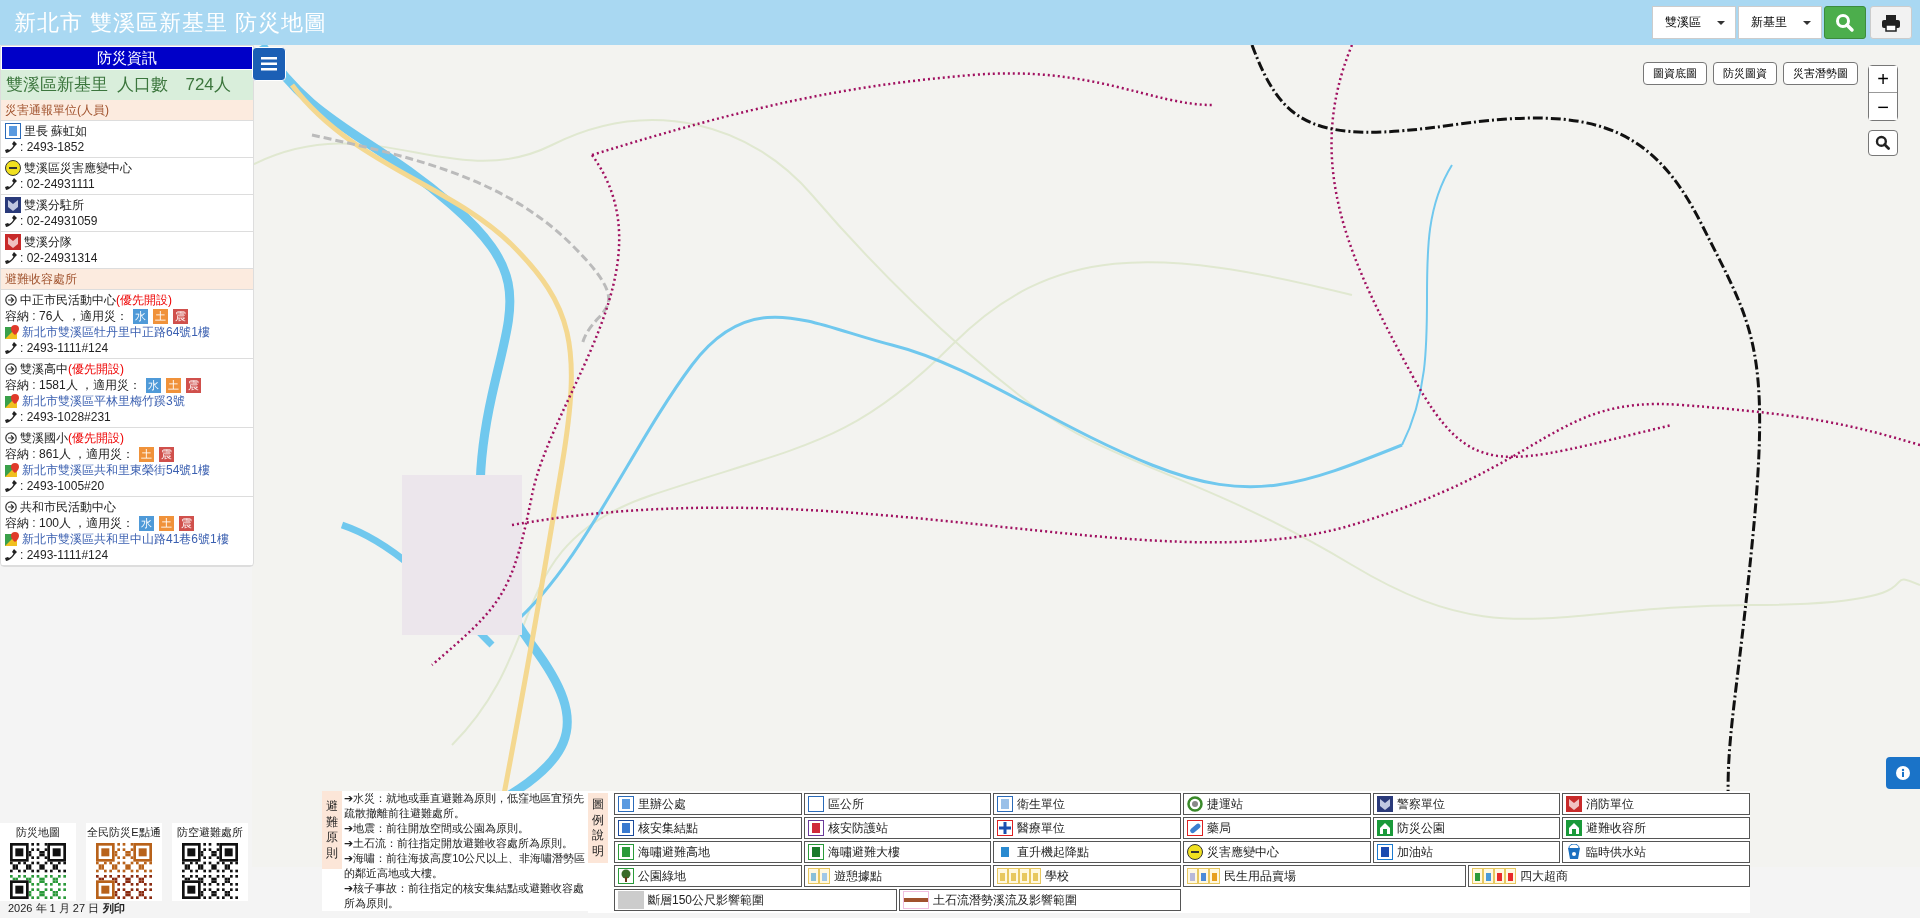 Image resolution: width=1920 pixels, height=918 pixels. I want to click on zoom-in-button: +, so click(1883, 79).